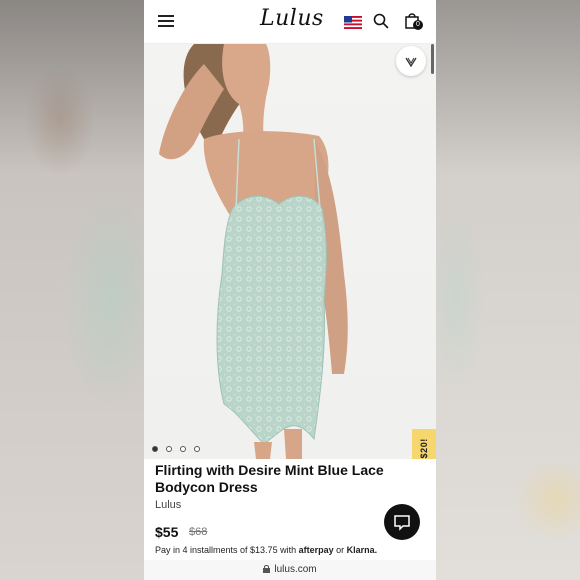  Describe the element at coordinates (381, 21) in the screenshot. I see `search-icon` at that location.